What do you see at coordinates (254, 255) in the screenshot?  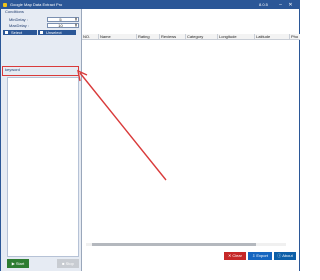 I see `export-icon: ⇩` at bounding box center [254, 255].